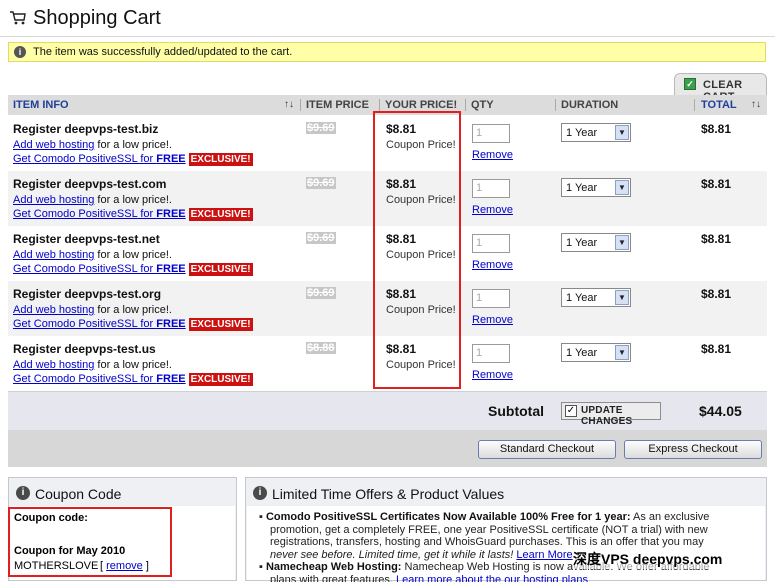  I want to click on column-qty: QTY, so click(482, 105).